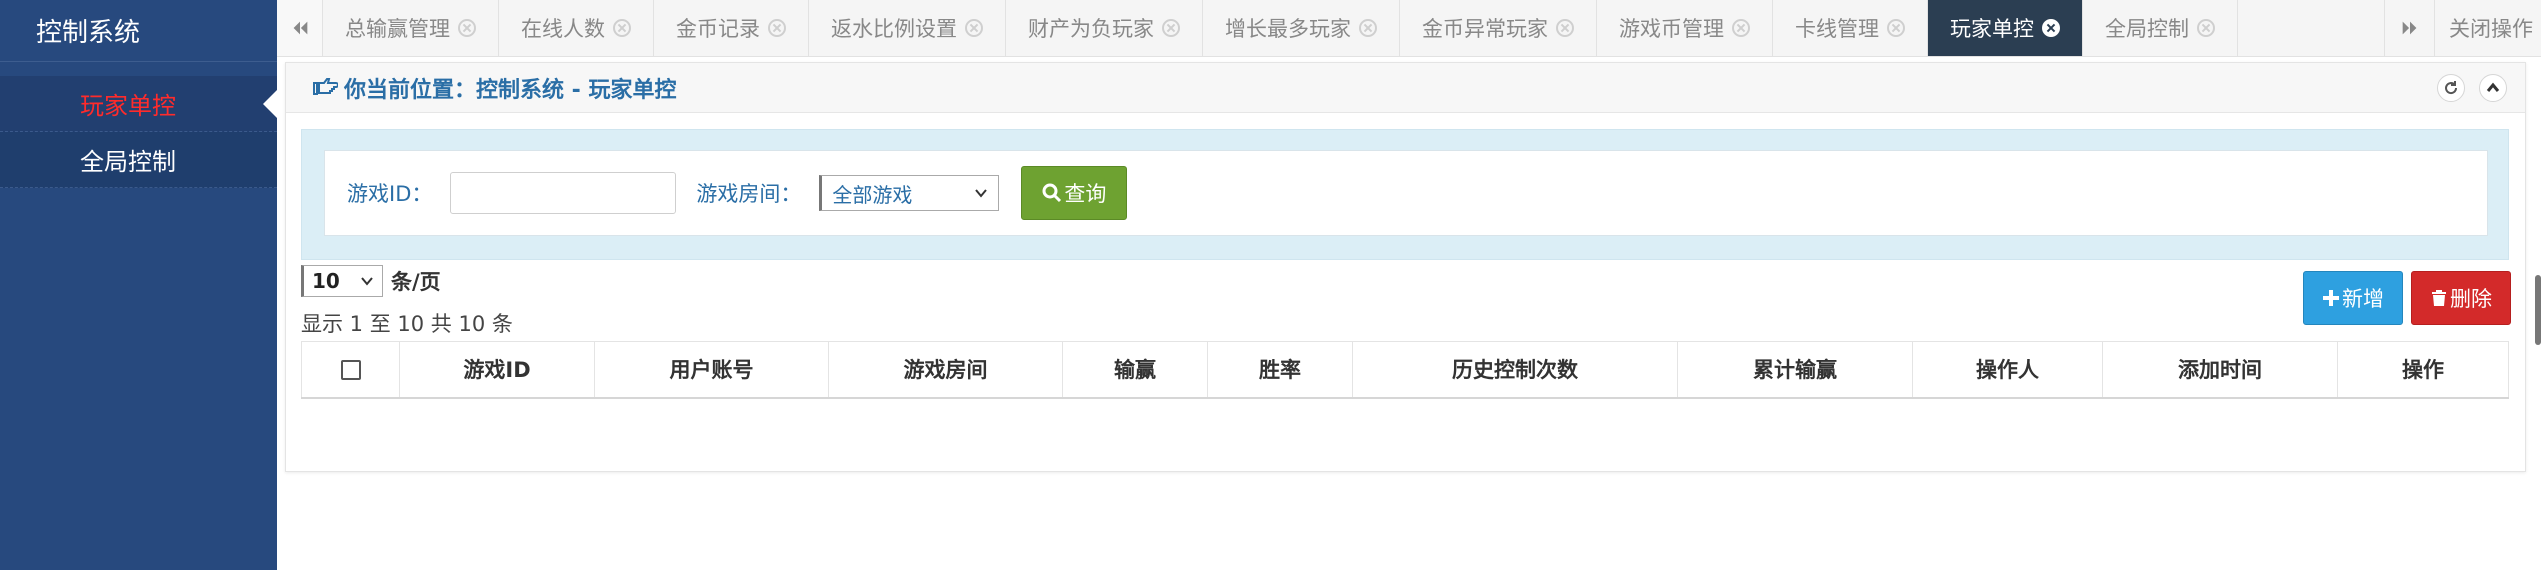 The width and height of the screenshot is (2541, 570). What do you see at coordinates (1280, 370) in the screenshot?
I see `col-header-win-rate: 胜率` at bounding box center [1280, 370].